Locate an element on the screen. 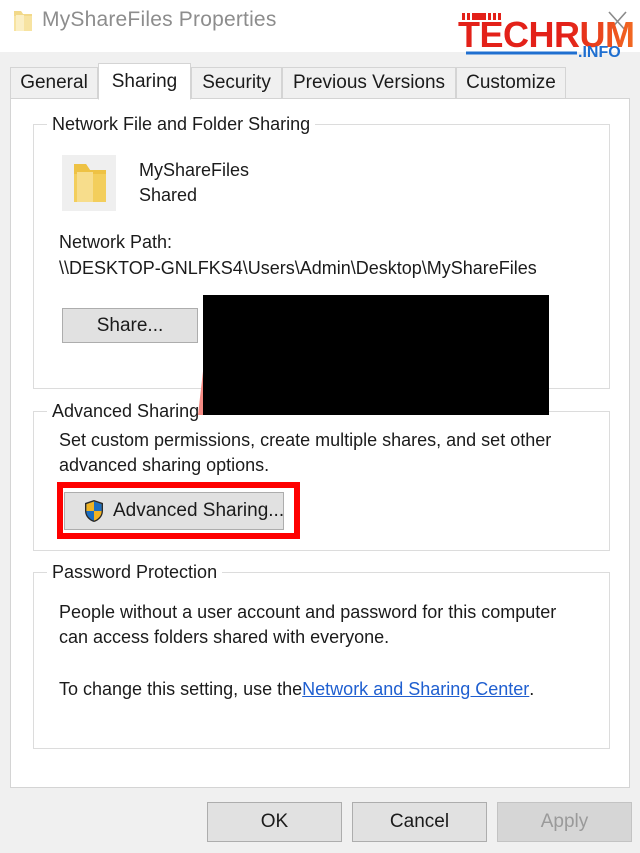 This screenshot has width=640, height=853. change-setting-prefix: To change this setting, use the is located at coordinates (181, 689).